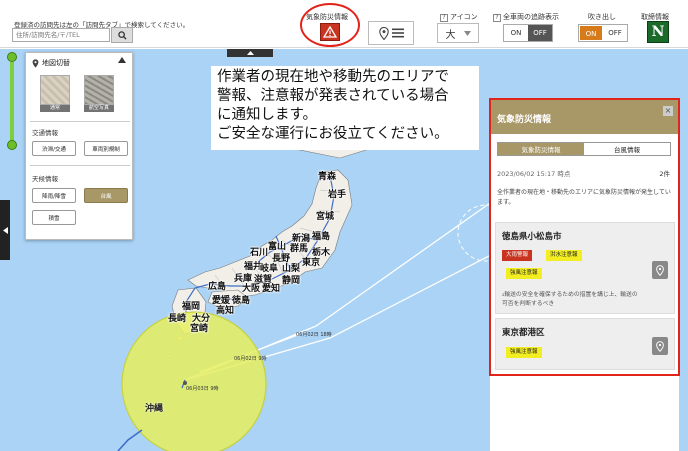 This screenshot has width=688, height=451. I want to click on map-switch-heading: 地図切替, so click(51, 63).